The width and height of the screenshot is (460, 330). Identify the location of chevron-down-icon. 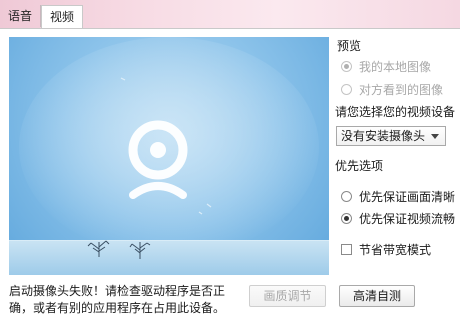
(435, 136).